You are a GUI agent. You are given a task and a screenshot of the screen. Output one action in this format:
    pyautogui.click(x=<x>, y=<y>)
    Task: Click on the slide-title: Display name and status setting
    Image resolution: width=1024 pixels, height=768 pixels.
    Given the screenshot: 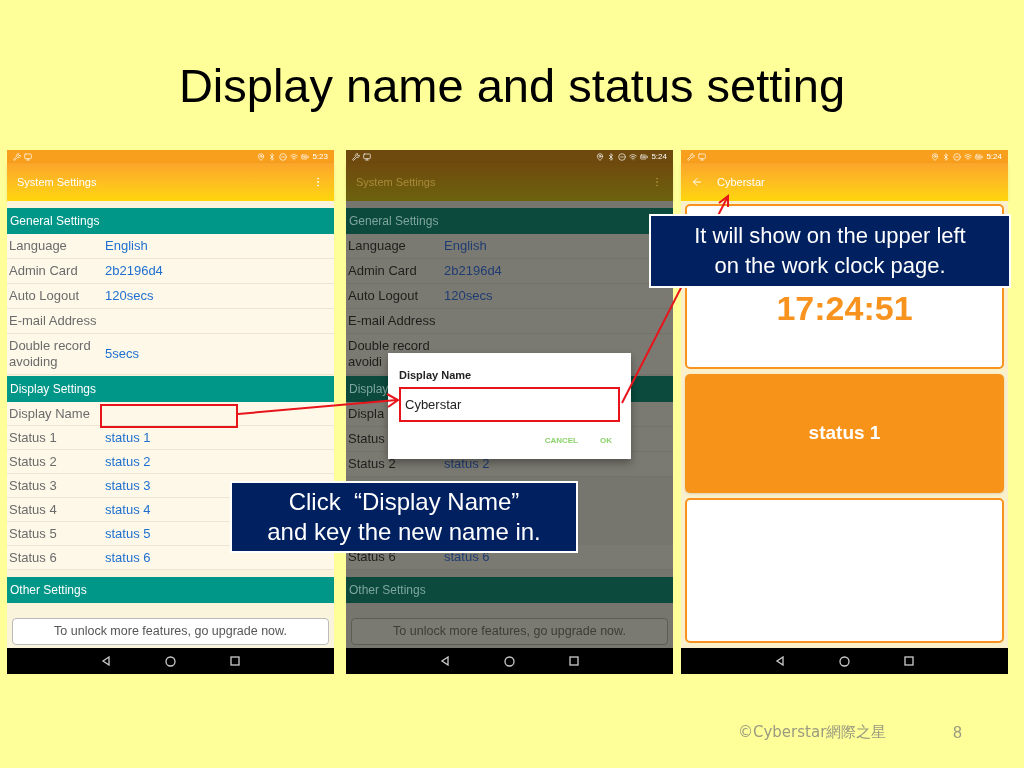 What is the action you would take?
    pyautogui.click(x=512, y=86)
    